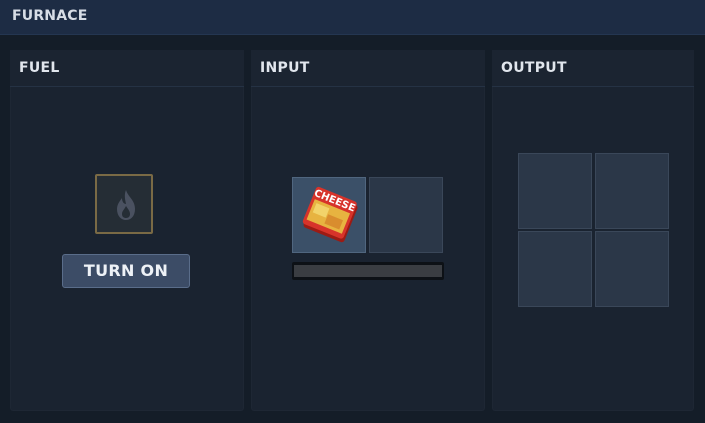 The height and width of the screenshot is (423, 705). Describe the element at coordinates (127, 68) in the screenshot. I see `fuel-panel-header: FUEL` at that location.